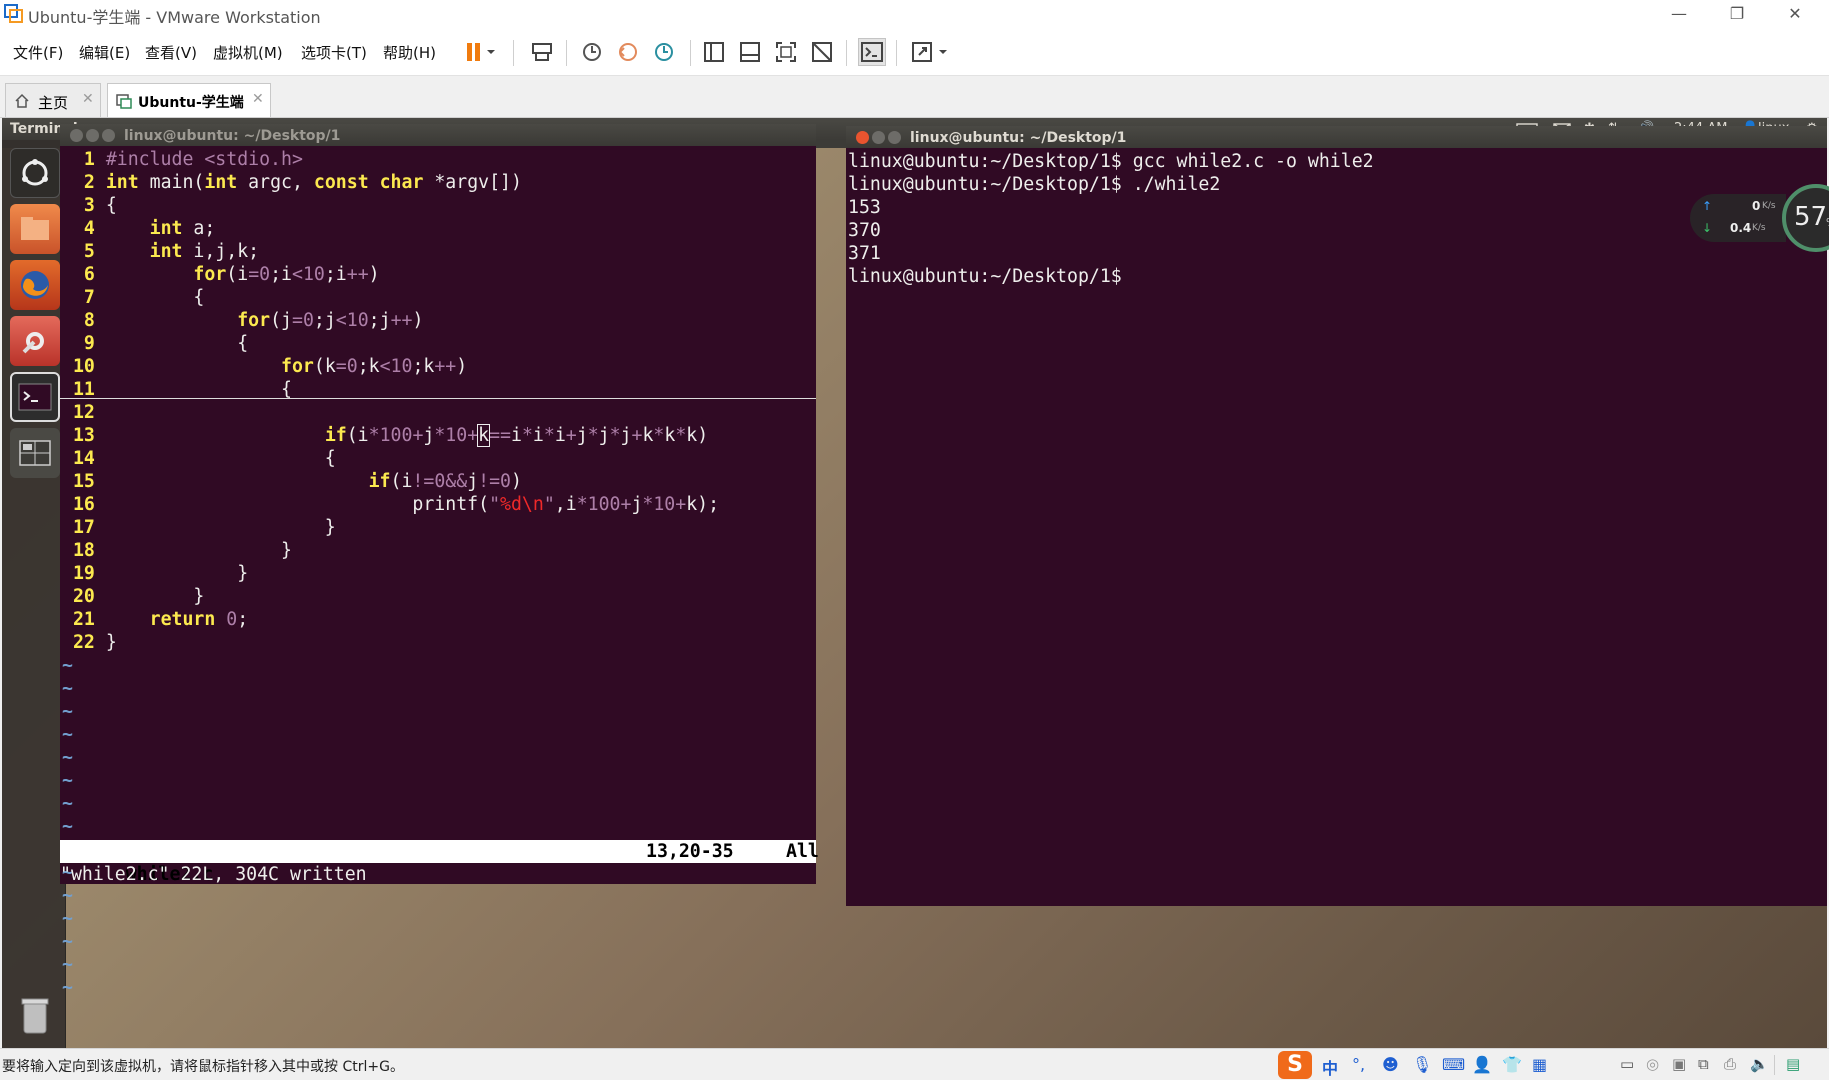  I want to click on home-icon, so click(22, 100).